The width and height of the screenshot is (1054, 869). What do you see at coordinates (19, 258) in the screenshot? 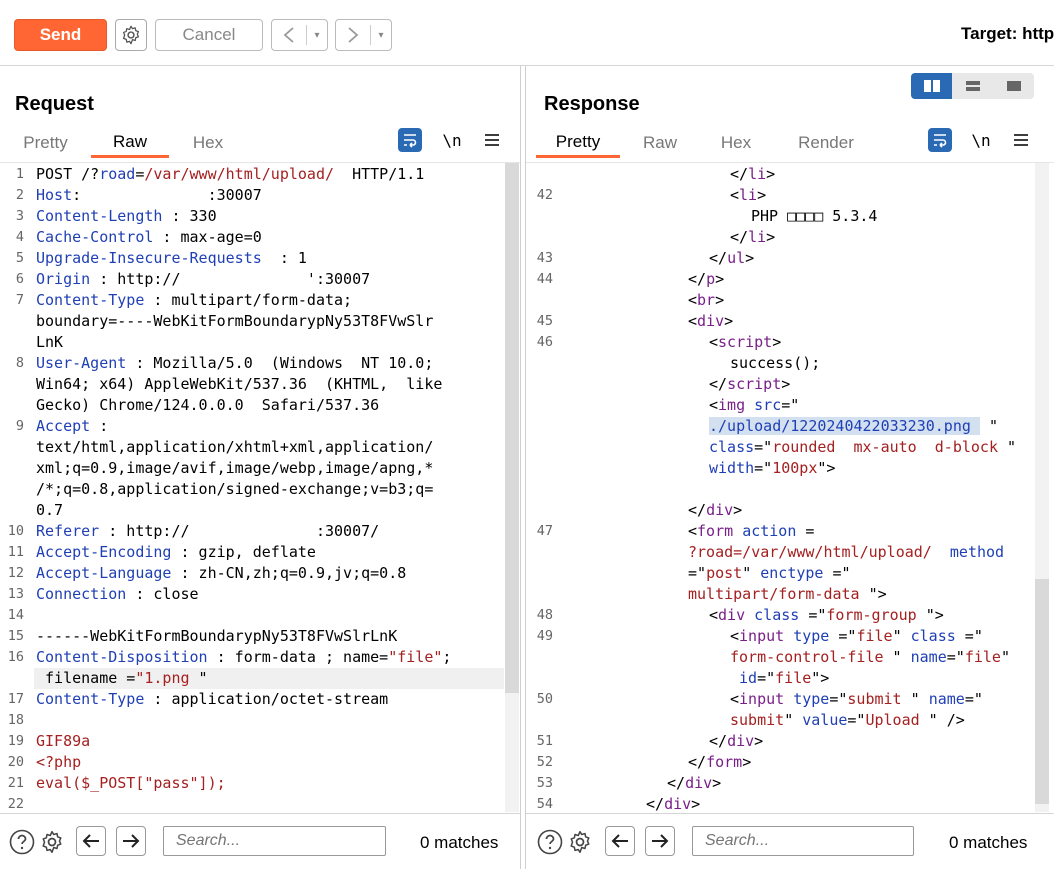
I see `line-number: 5` at bounding box center [19, 258].